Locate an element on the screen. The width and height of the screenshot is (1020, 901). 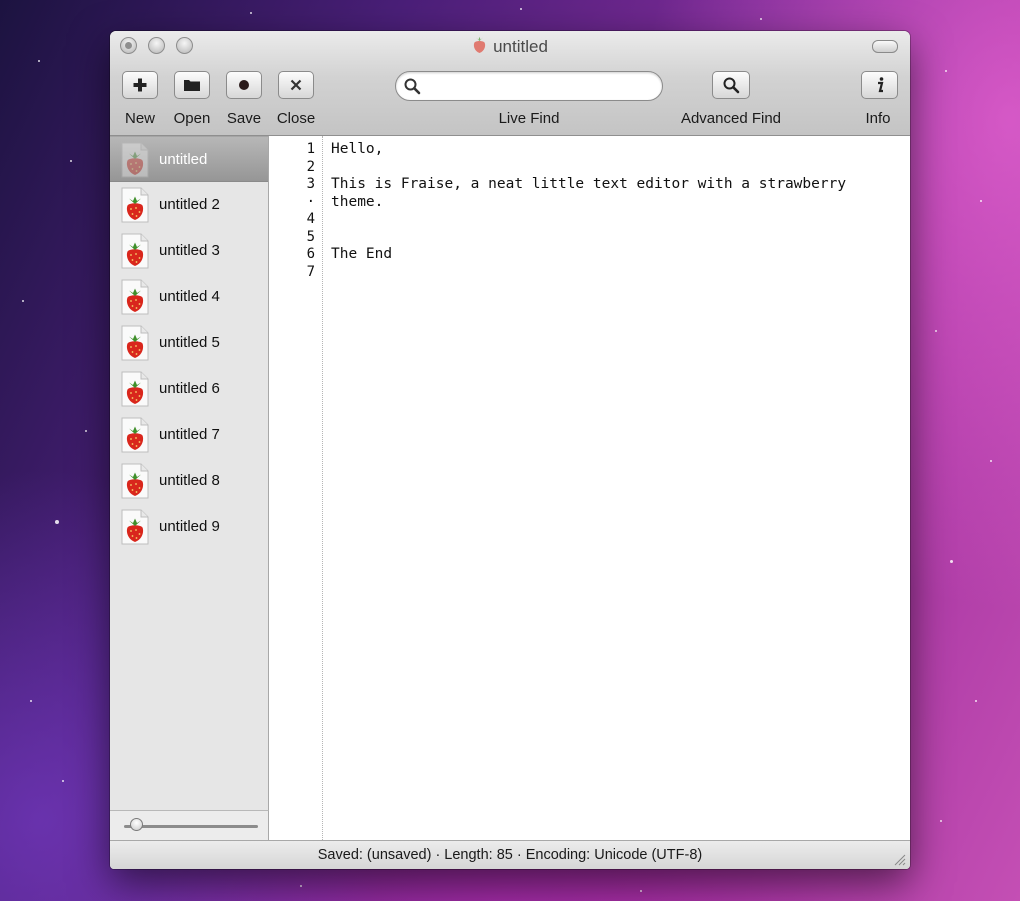
open-button is located at coordinates (192, 85).